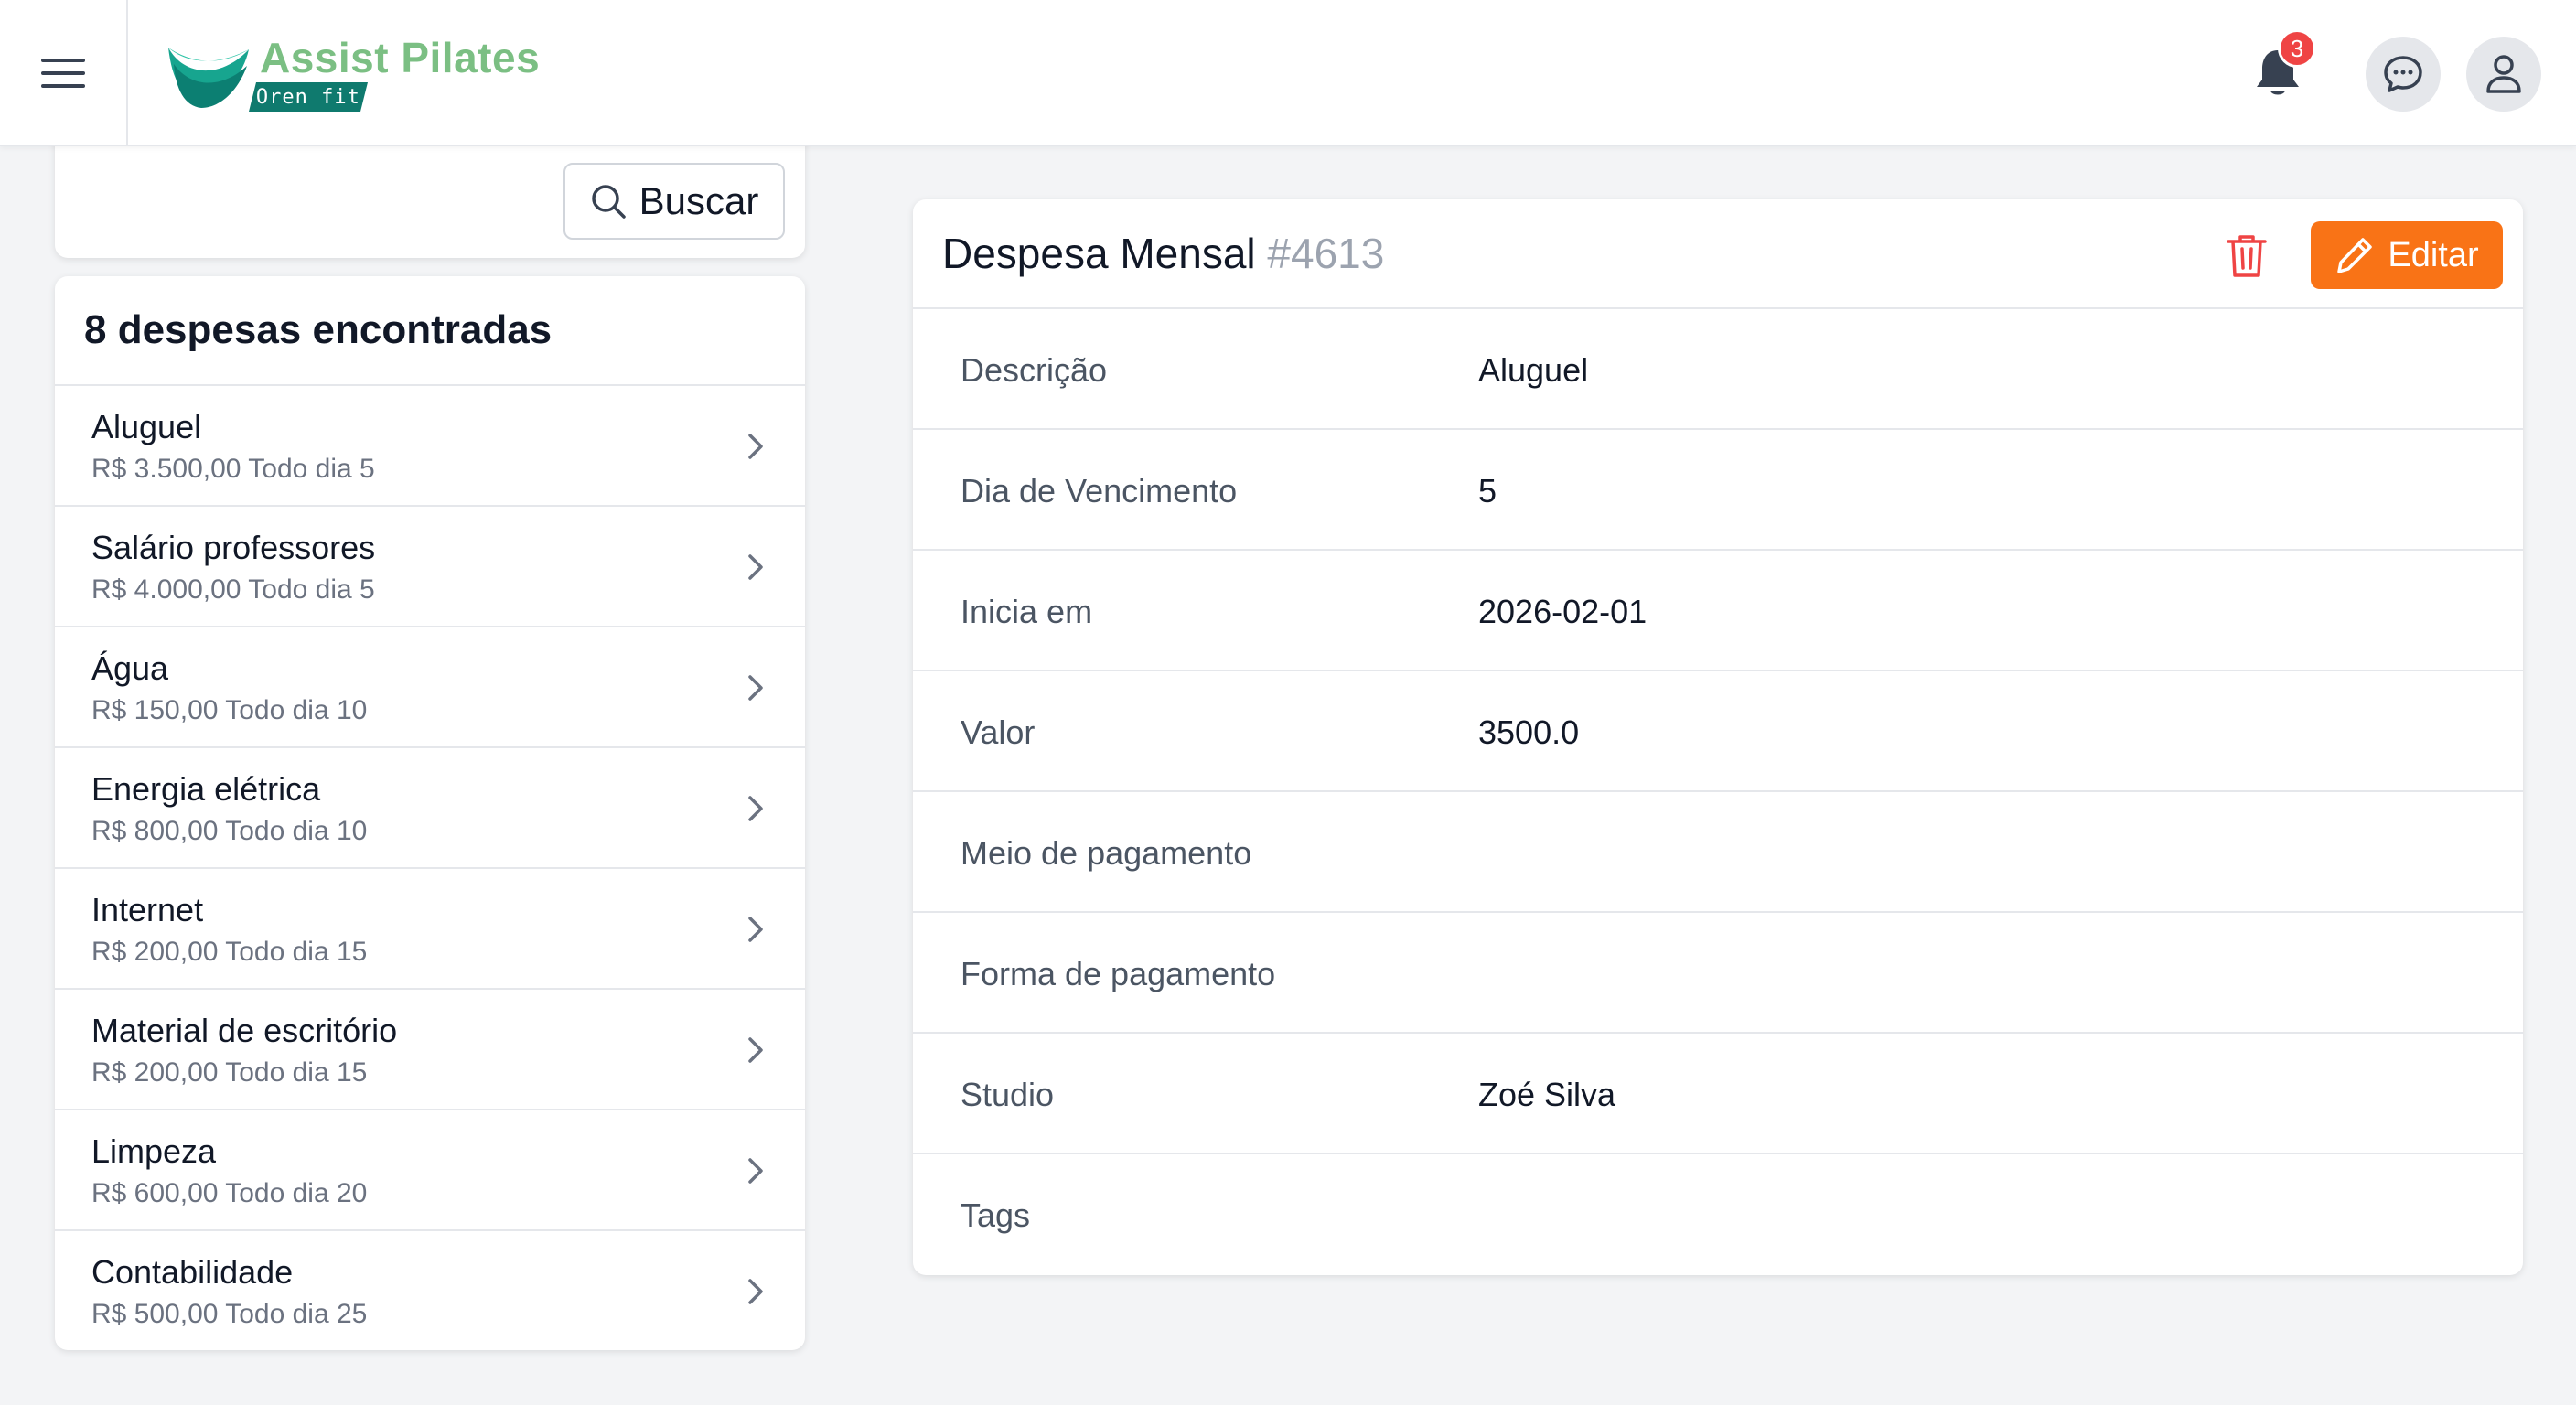 Image resolution: width=2576 pixels, height=1405 pixels. I want to click on search-card: Buscar, so click(430, 197).